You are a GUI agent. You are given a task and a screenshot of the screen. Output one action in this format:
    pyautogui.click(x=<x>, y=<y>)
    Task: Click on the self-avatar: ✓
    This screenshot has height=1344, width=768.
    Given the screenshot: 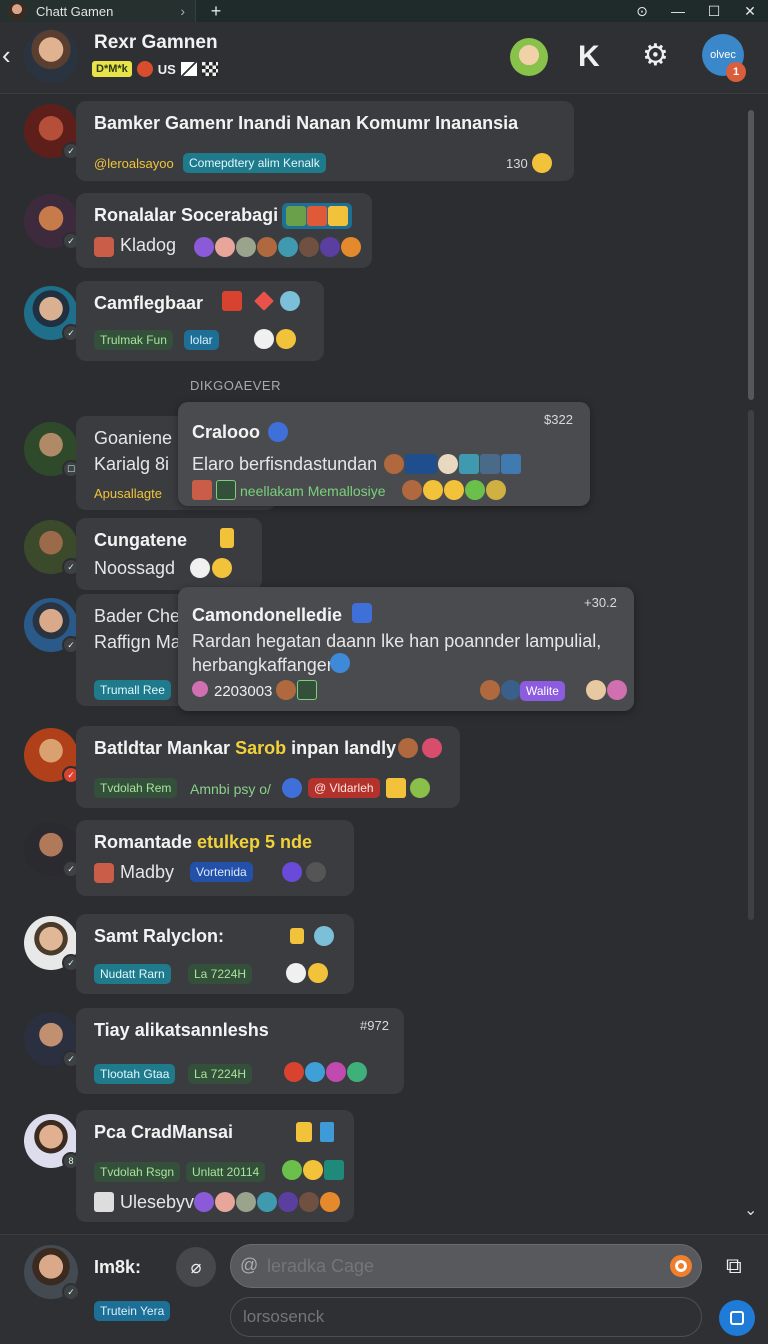 What is the action you would take?
    pyautogui.click(x=52, y=1273)
    